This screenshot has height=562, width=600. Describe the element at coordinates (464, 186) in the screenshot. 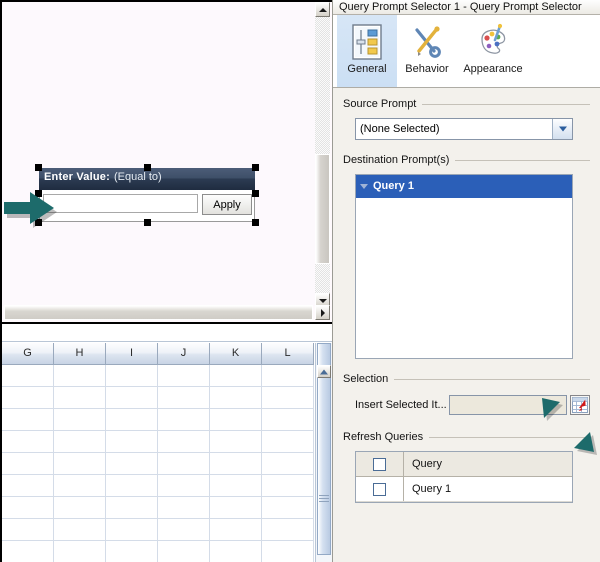

I see `list-item: Query 1` at that location.